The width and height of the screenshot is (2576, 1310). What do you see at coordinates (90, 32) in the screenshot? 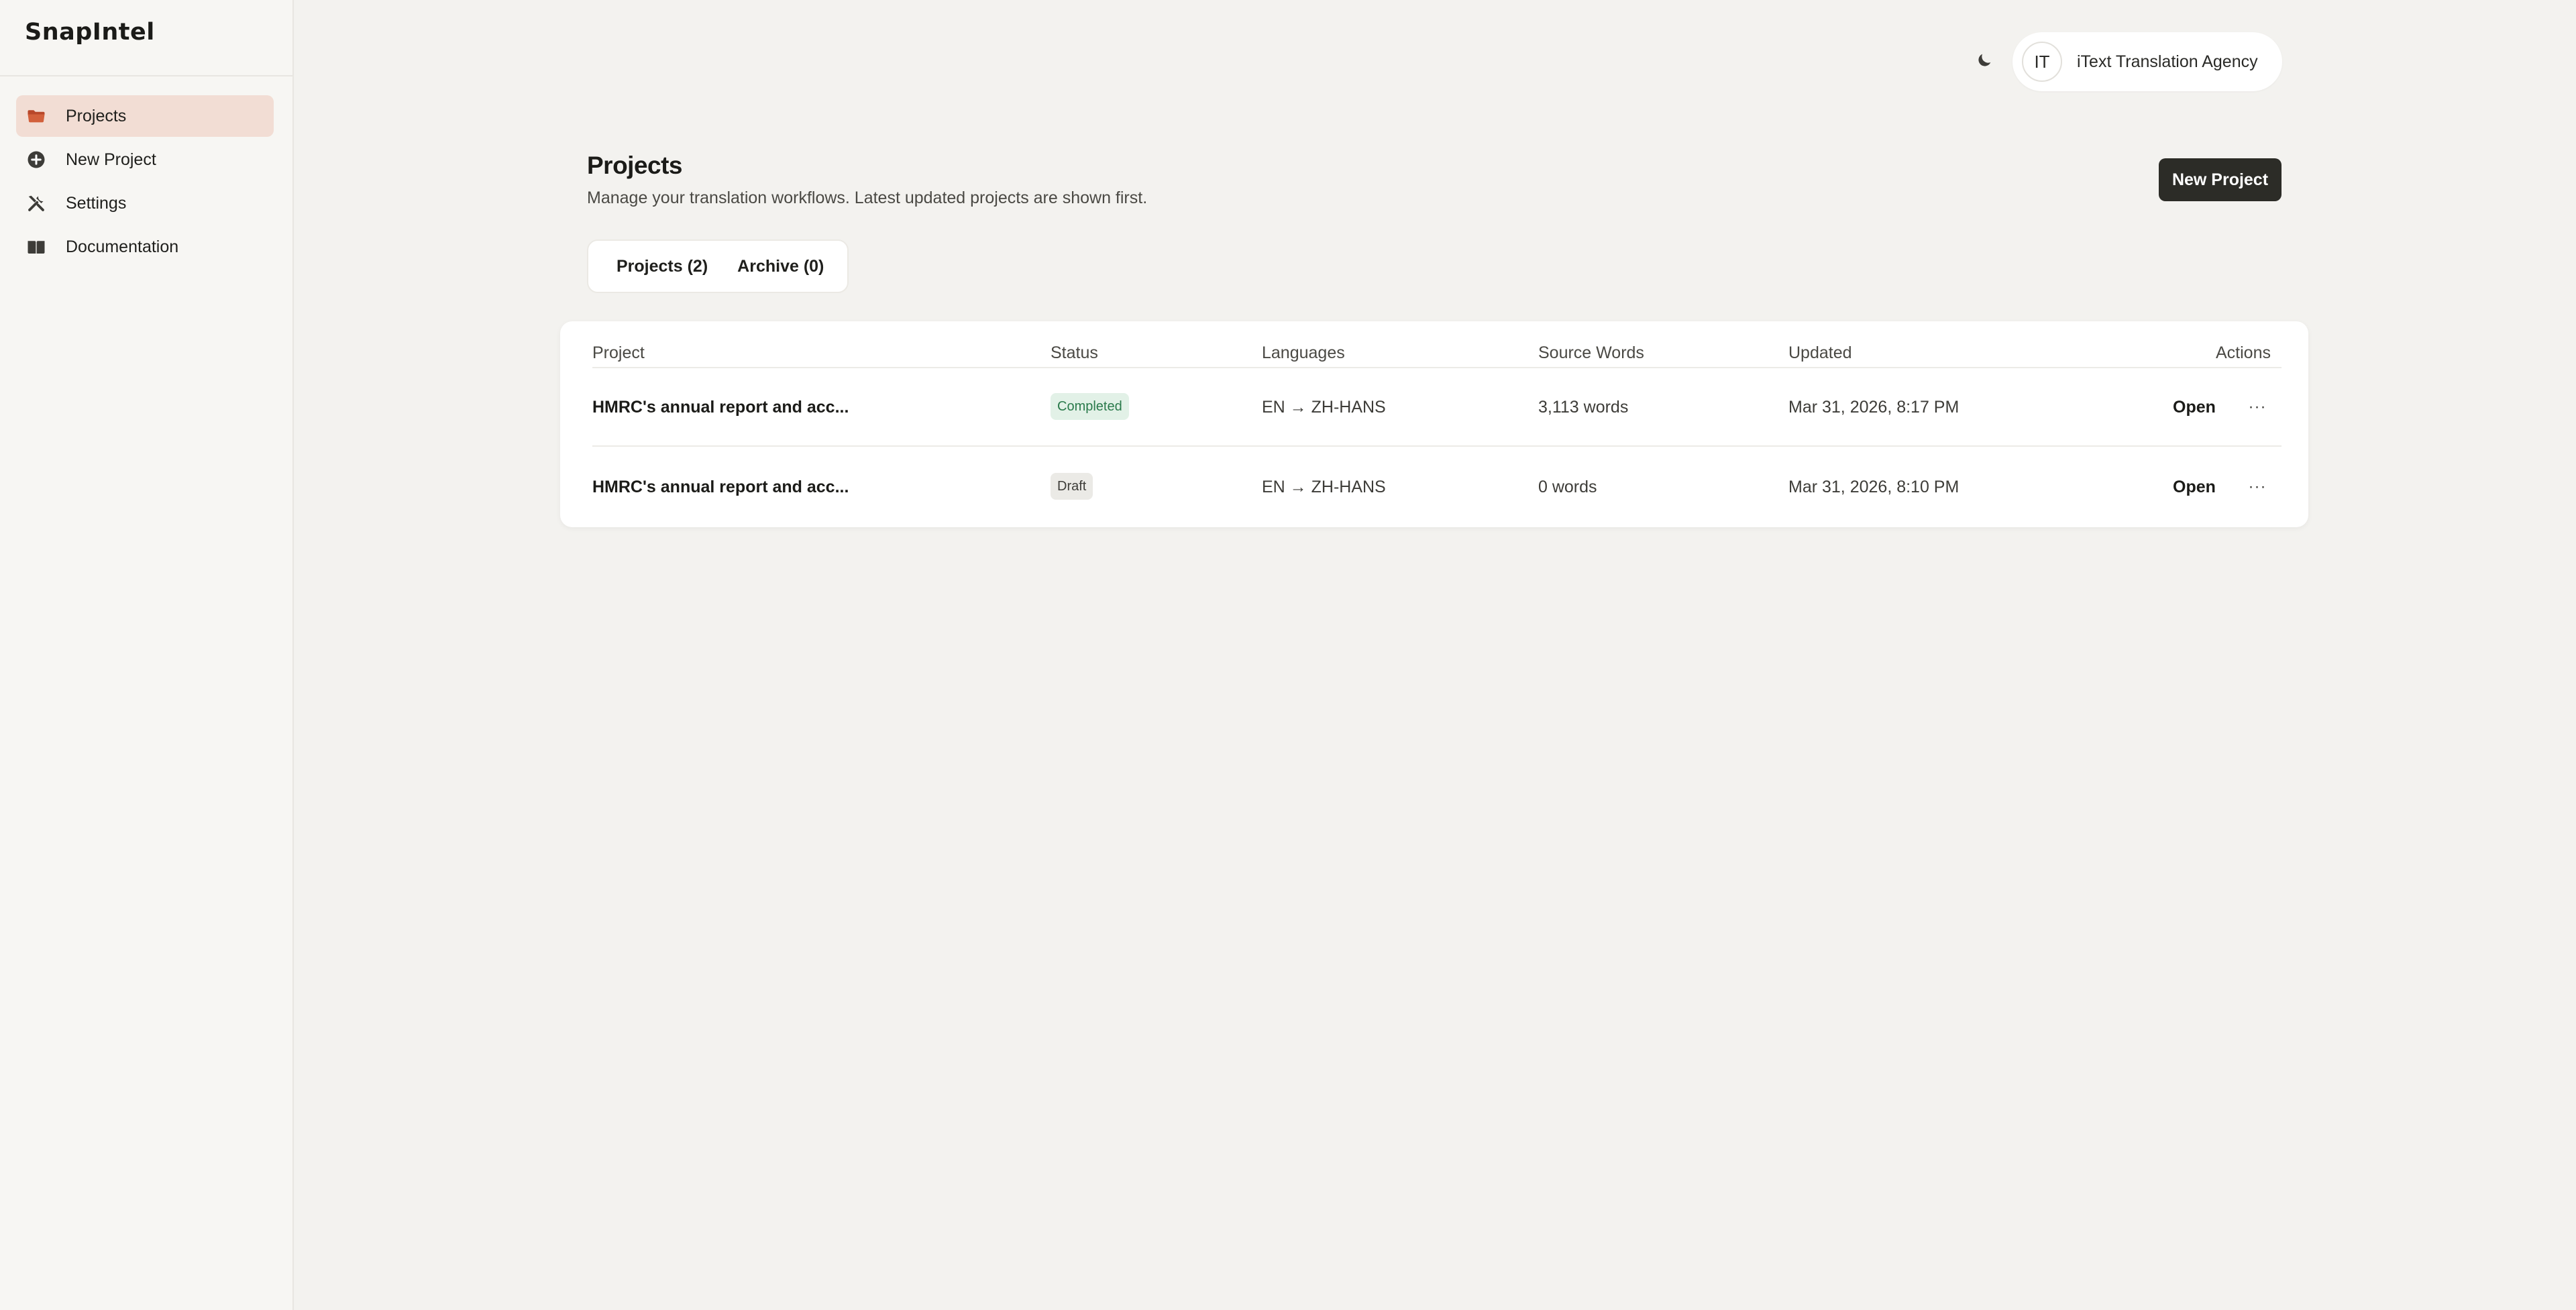
I see `brand-logo: SnapIntel` at bounding box center [90, 32].